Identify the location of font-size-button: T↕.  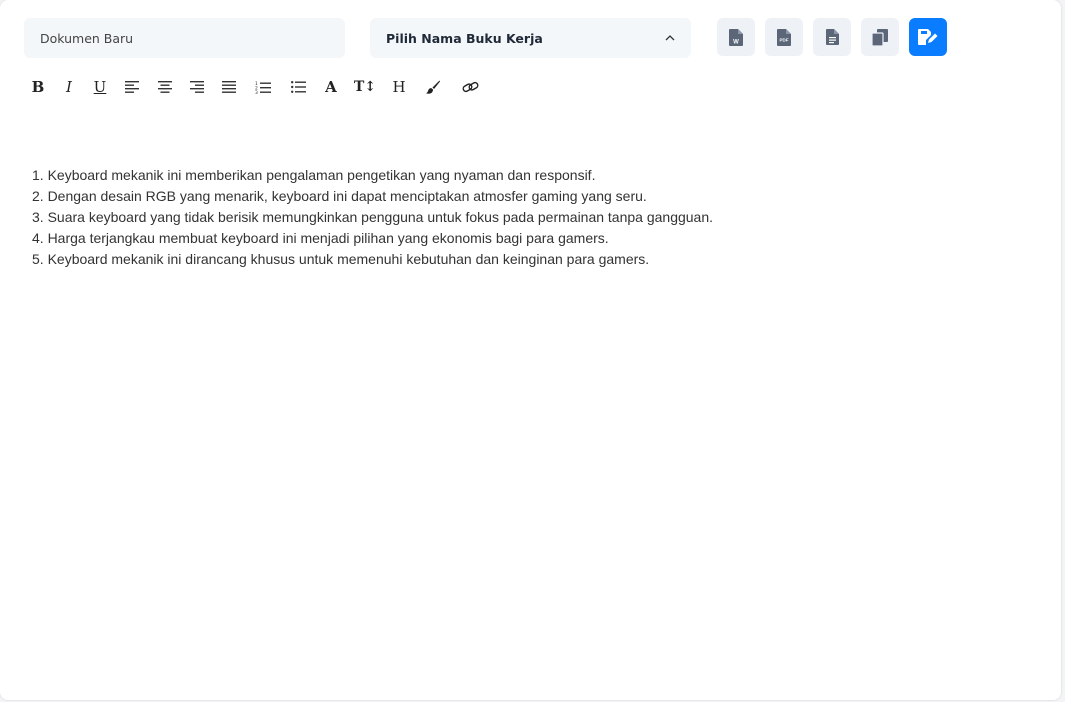
(365, 87).